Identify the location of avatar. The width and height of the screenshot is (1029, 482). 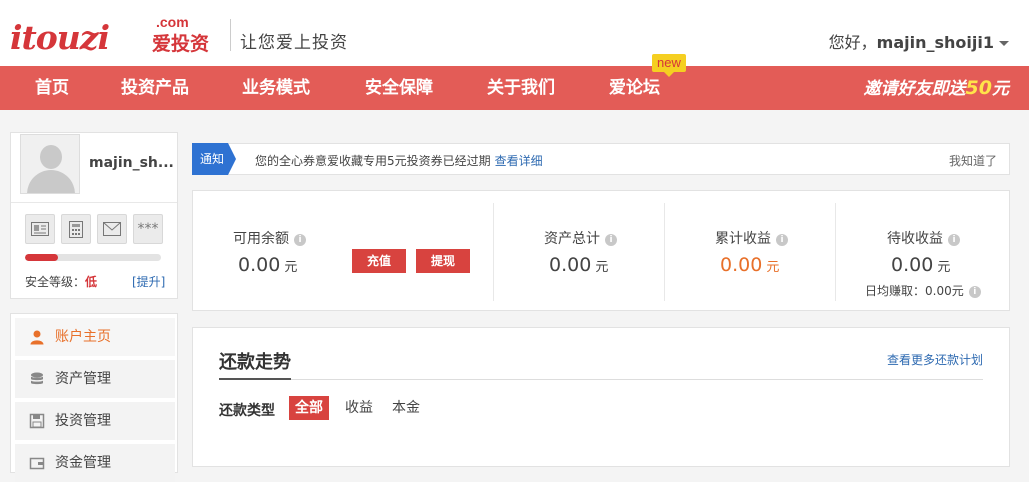
(50, 164).